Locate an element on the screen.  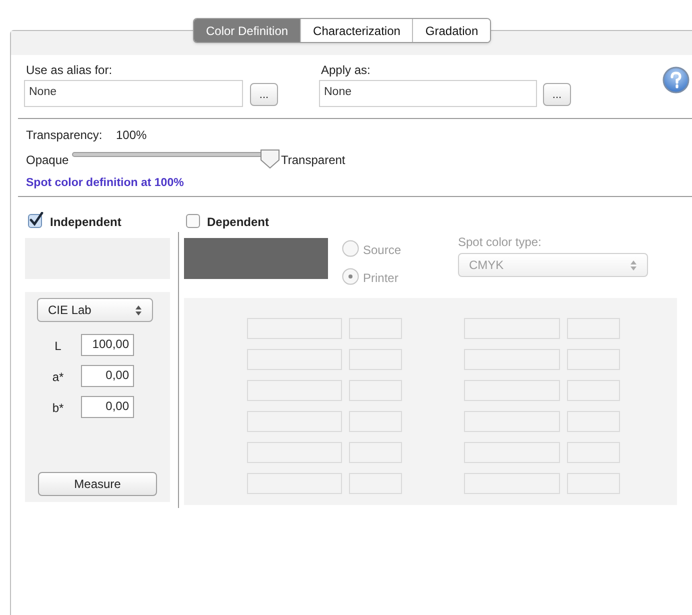
slider-max-label: Transparent is located at coordinates (313, 160).